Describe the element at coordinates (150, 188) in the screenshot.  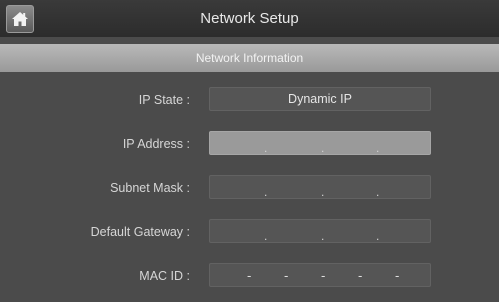
I see `subnet-mask-label: Subnet Mask :` at that location.